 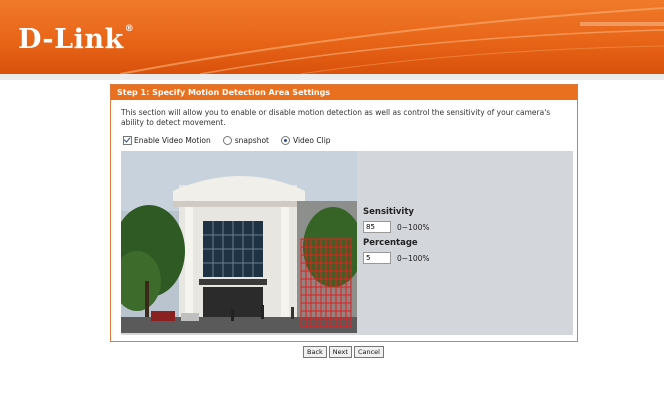 I want to click on sensitivity-range: 0~100%, so click(x=413, y=227).